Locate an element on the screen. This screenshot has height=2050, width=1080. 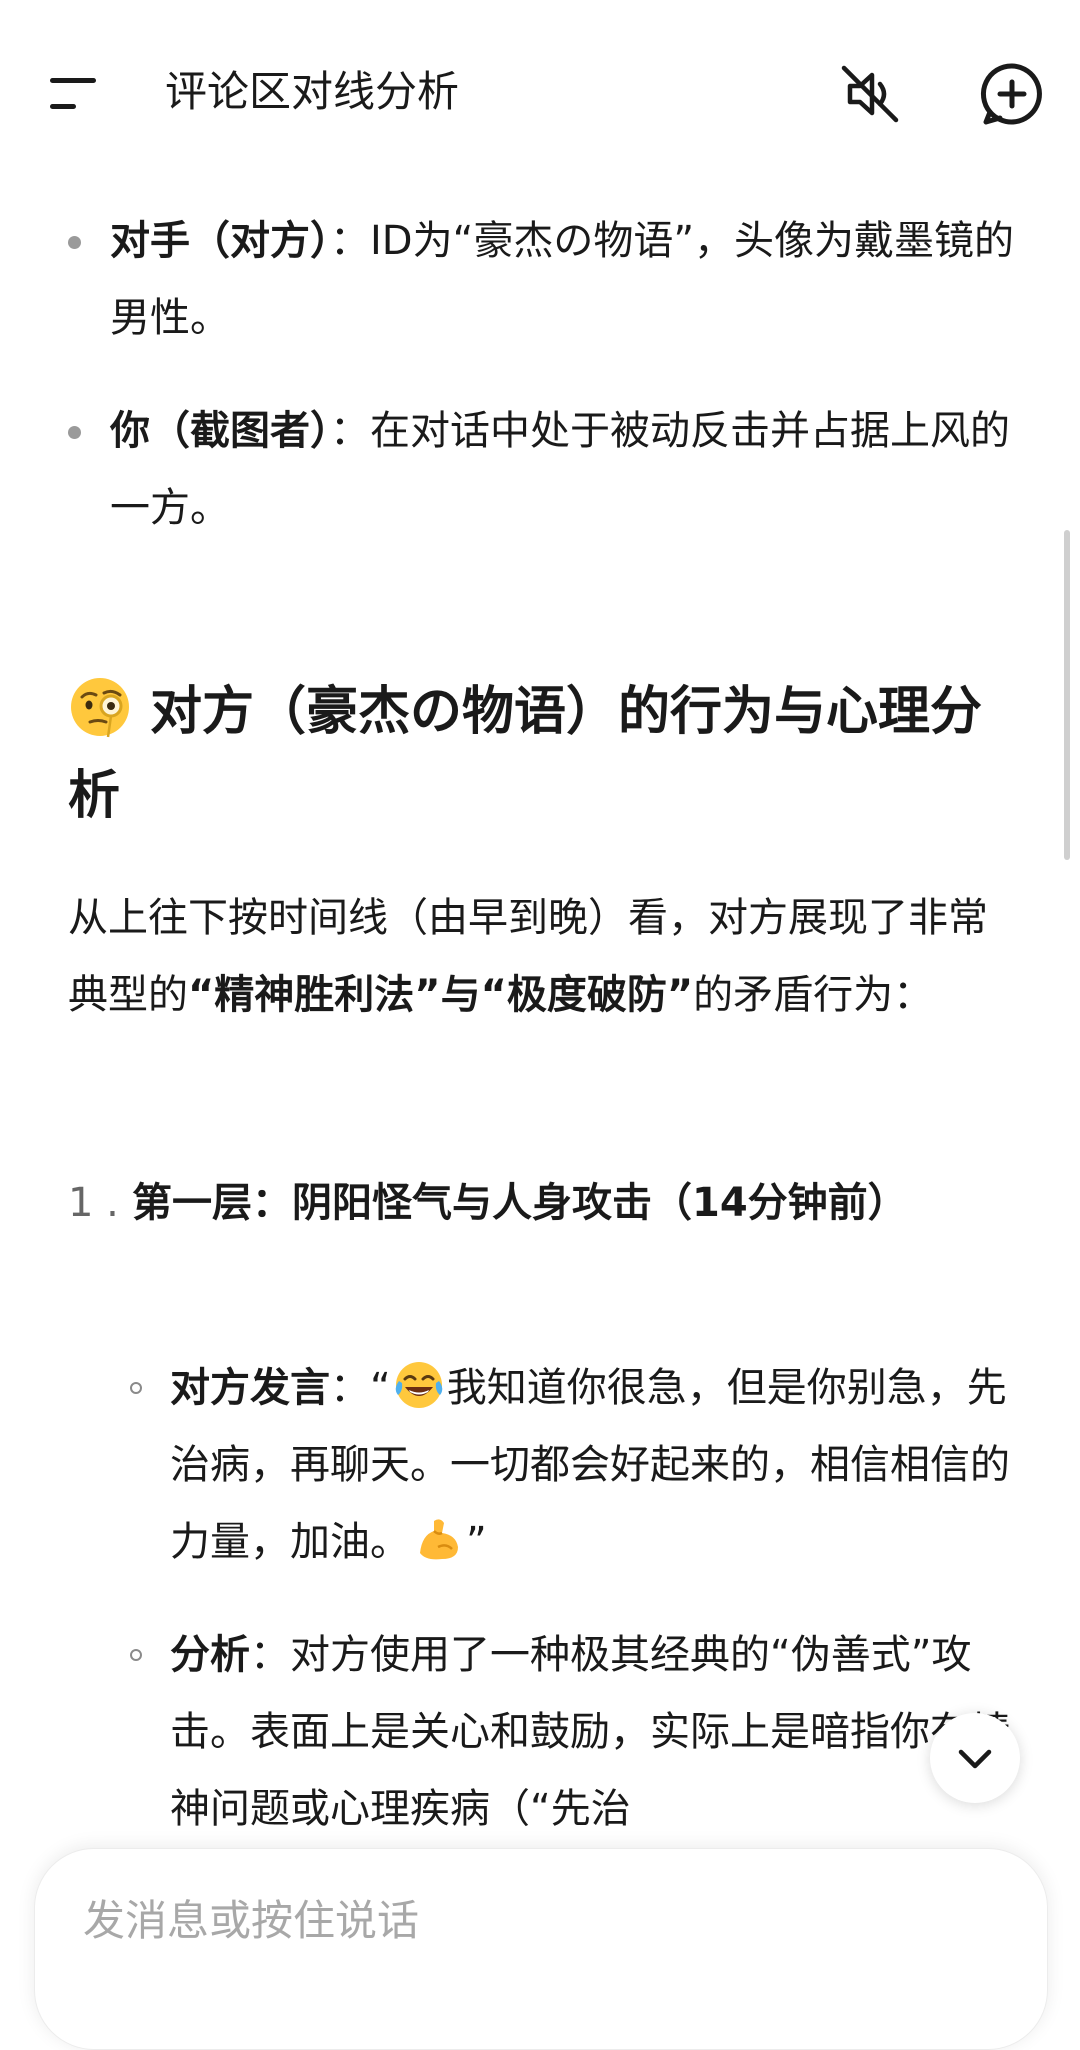
bullet-label: 对手（对方） is located at coordinates (220, 241).